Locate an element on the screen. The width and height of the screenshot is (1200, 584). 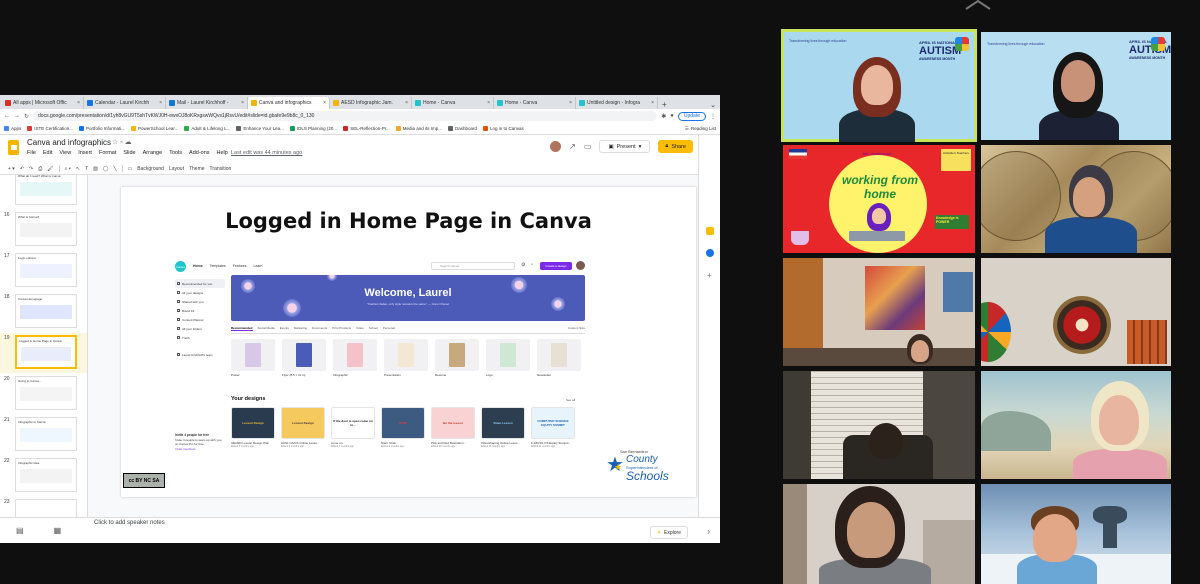
redo-icon: ↷ is located at coordinates (31, 169).